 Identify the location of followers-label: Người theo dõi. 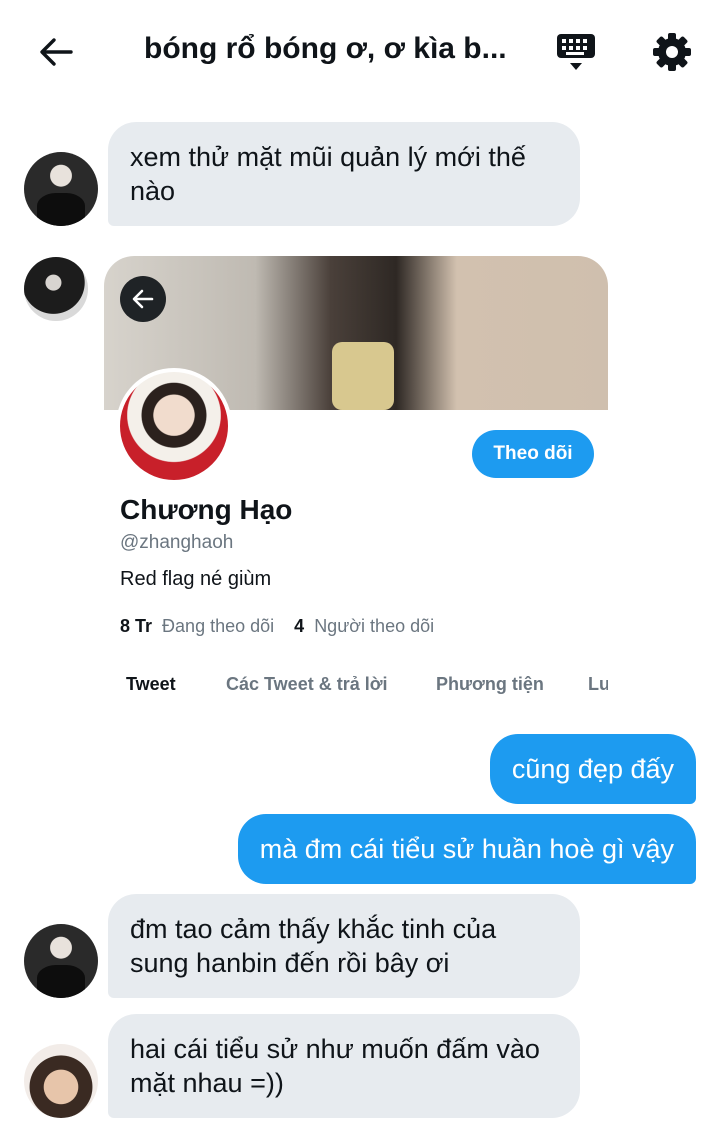
(374, 626).